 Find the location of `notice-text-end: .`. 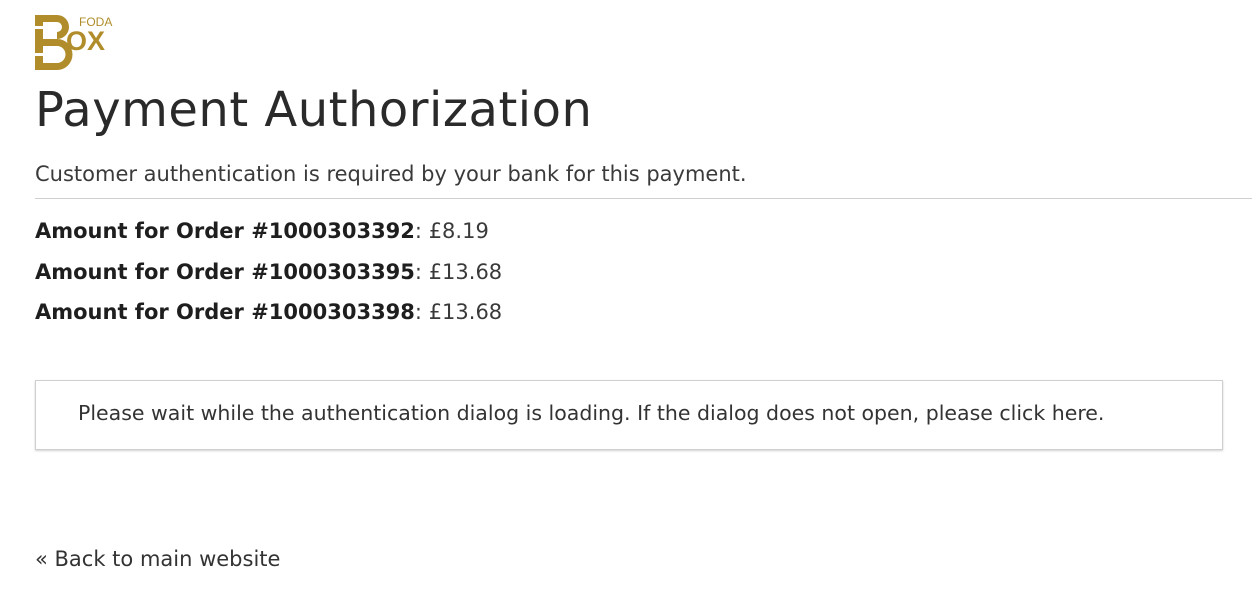

notice-text-end: . is located at coordinates (1101, 413).